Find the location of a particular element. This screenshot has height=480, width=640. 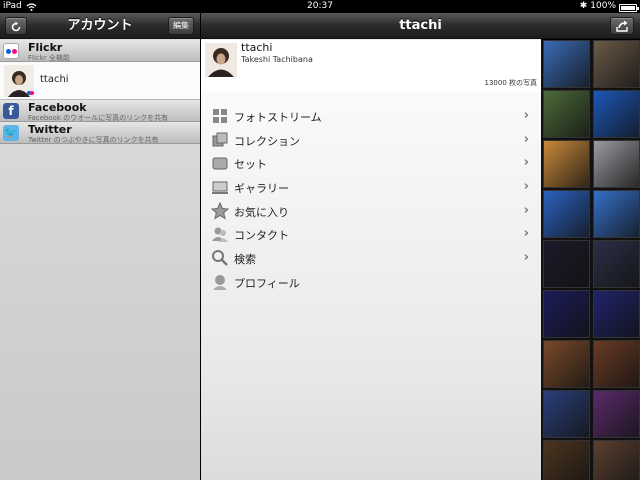

menu-item-search: 検索 › is located at coordinates (371, 258).